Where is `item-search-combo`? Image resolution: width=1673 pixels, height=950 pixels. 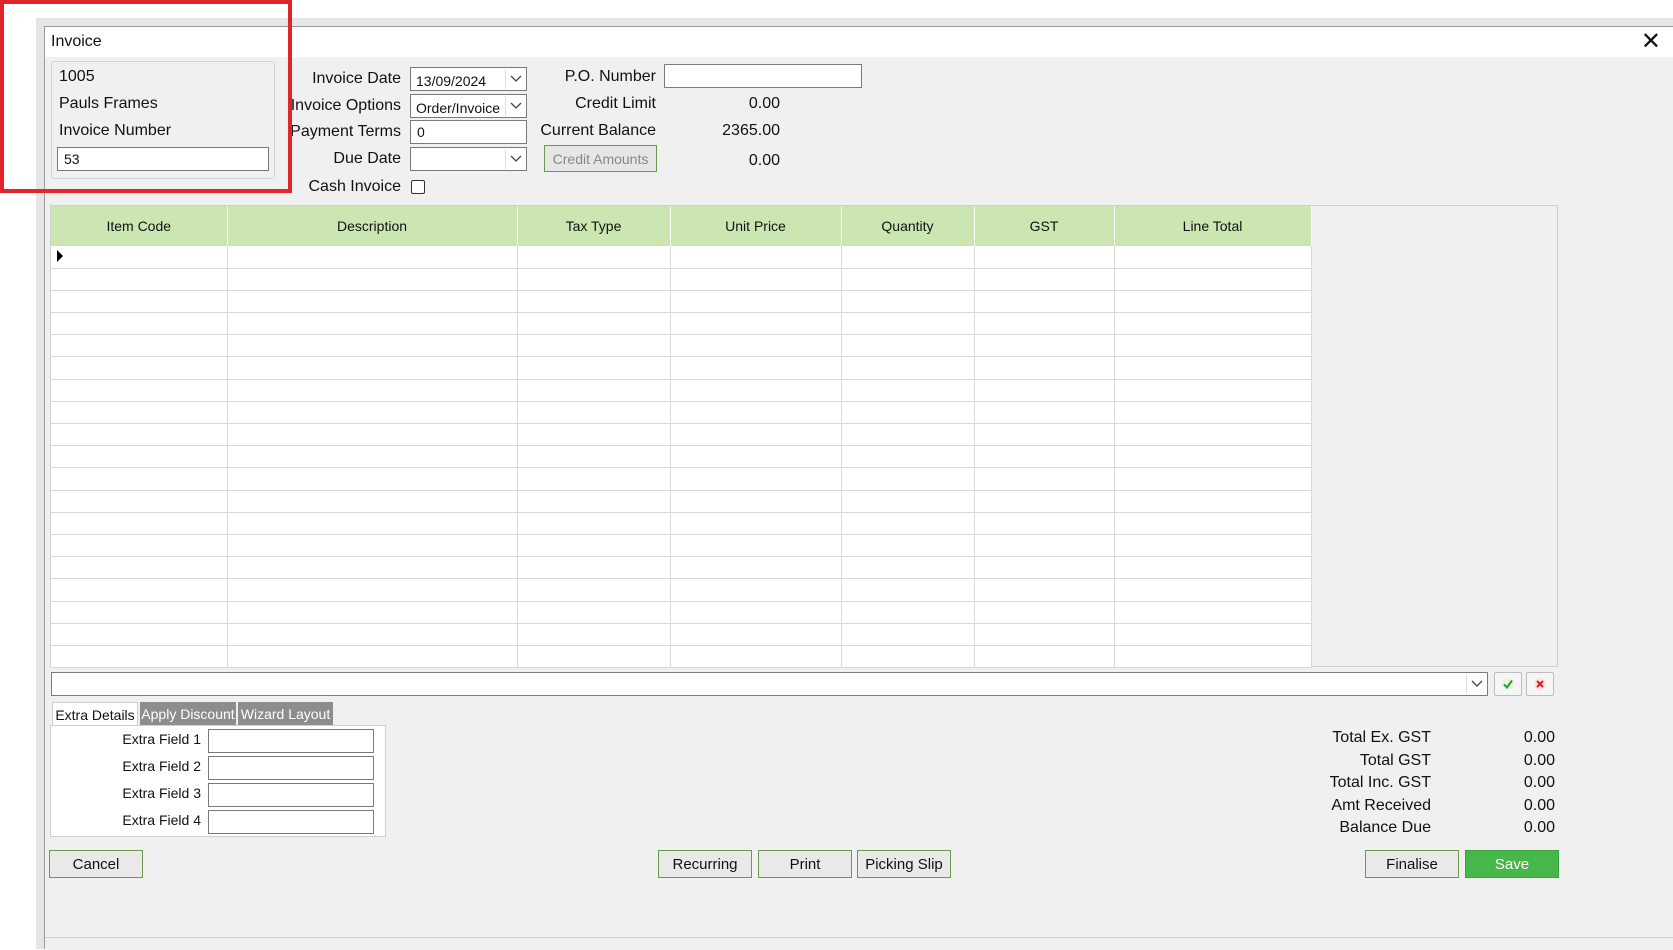
item-search-combo is located at coordinates (769, 684).